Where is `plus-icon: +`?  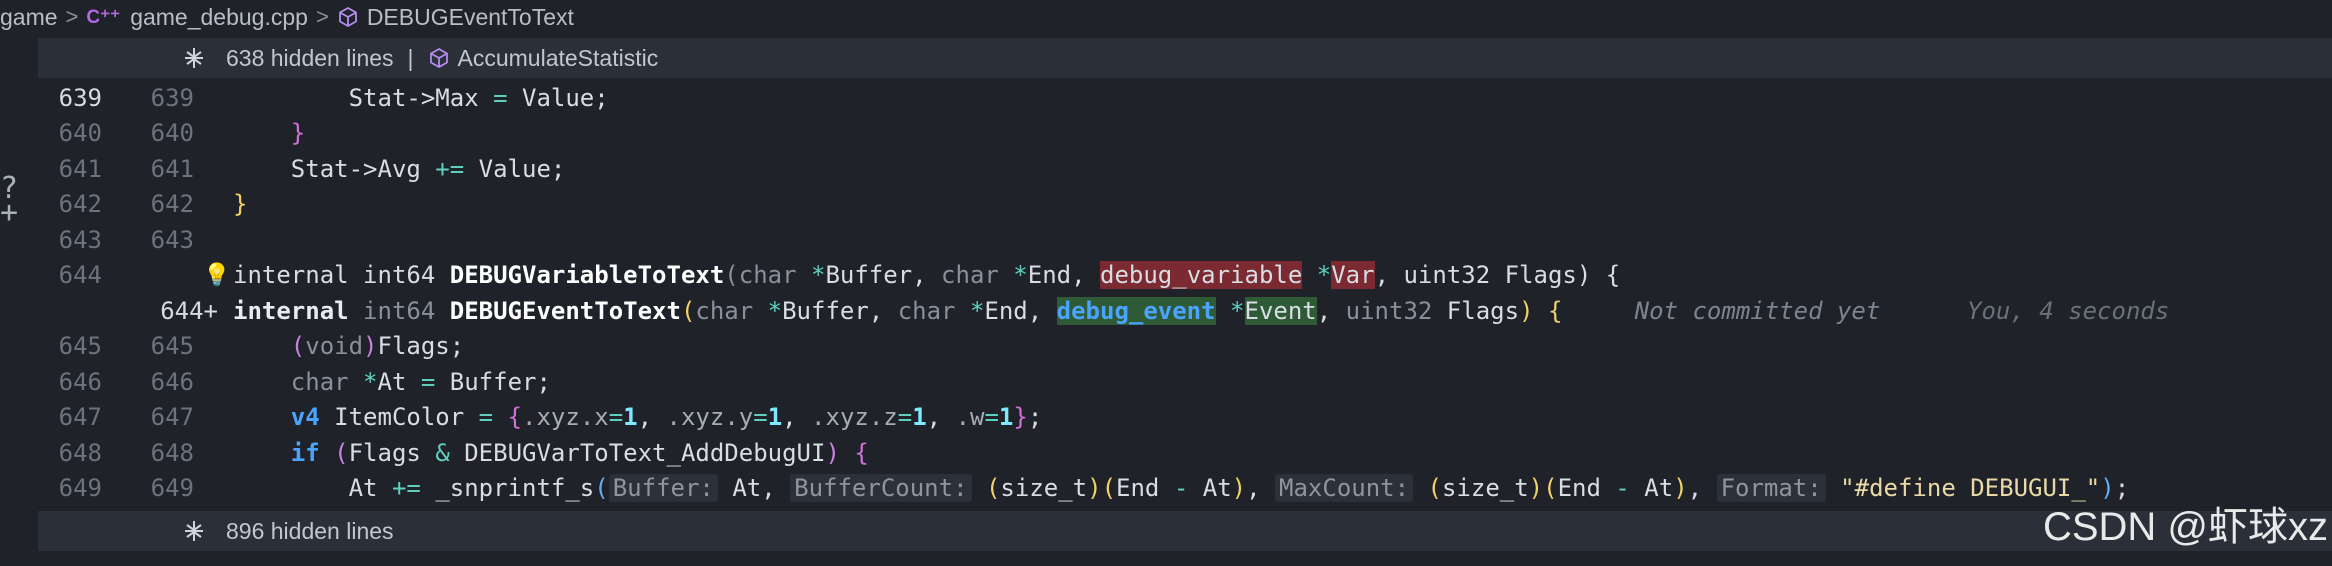 plus-icon: + is located at coordinates (9, 213).